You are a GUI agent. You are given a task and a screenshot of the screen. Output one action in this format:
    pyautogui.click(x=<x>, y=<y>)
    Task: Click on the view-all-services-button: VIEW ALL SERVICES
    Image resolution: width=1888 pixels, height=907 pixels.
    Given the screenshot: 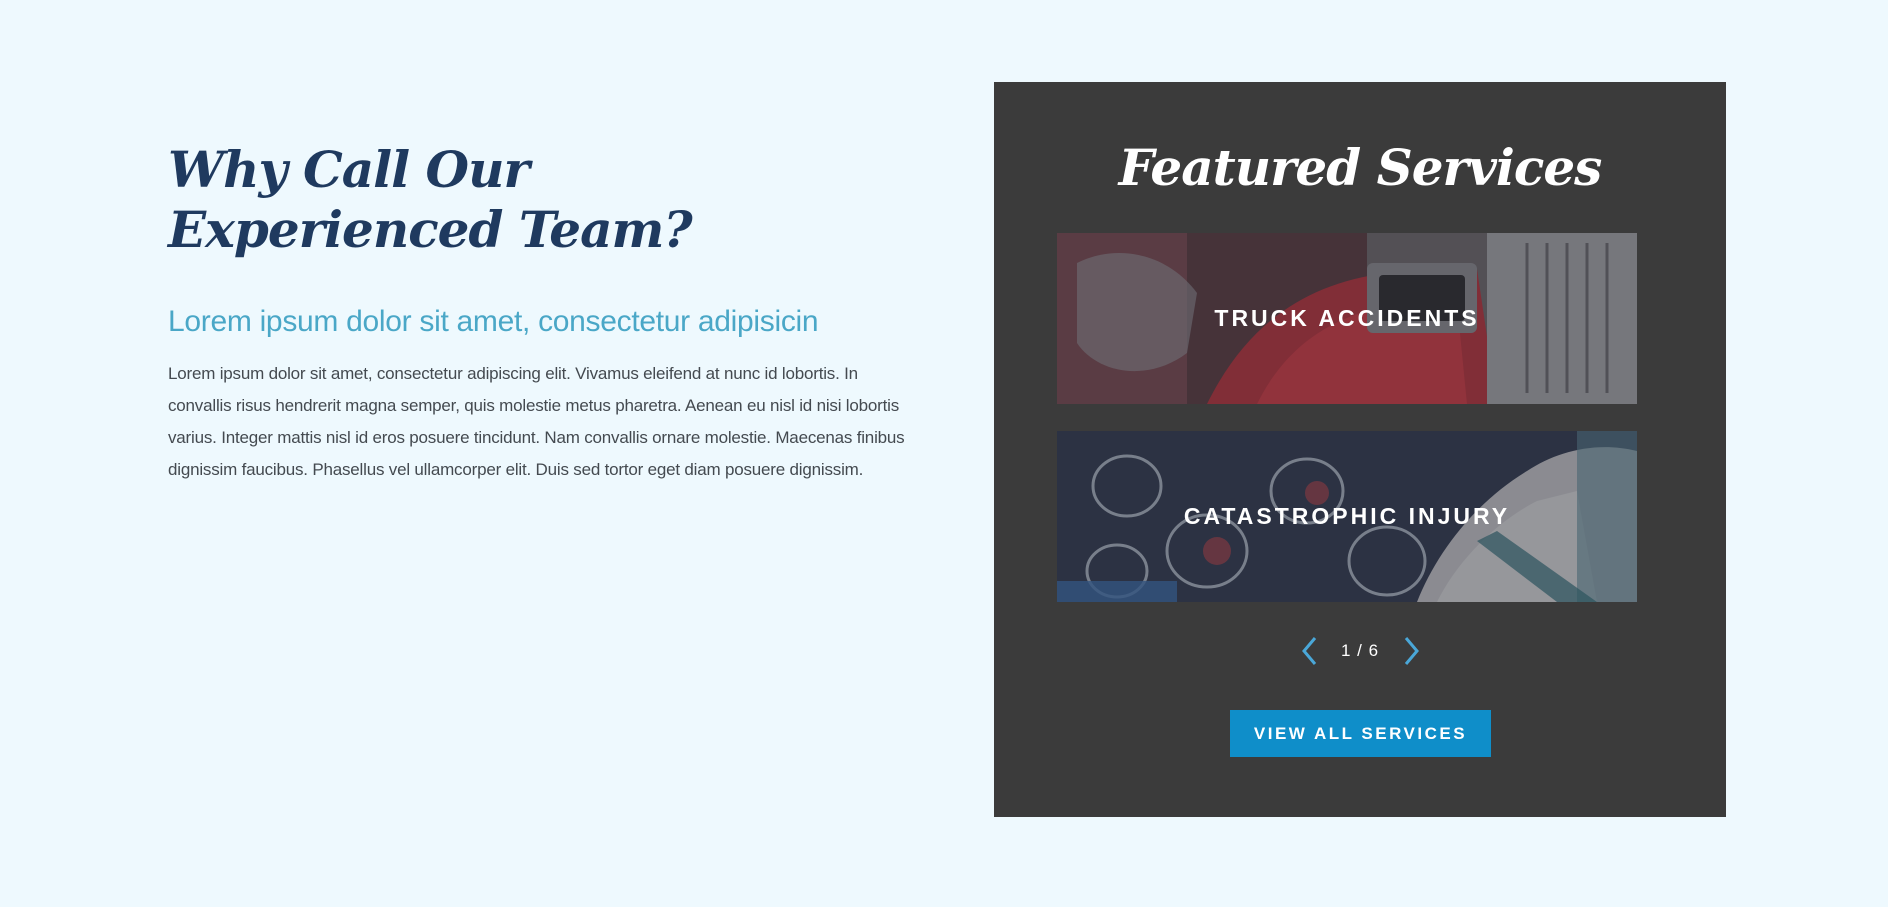 What is the action you would take?
    pyautogui.click(x=1360, y=733)
    